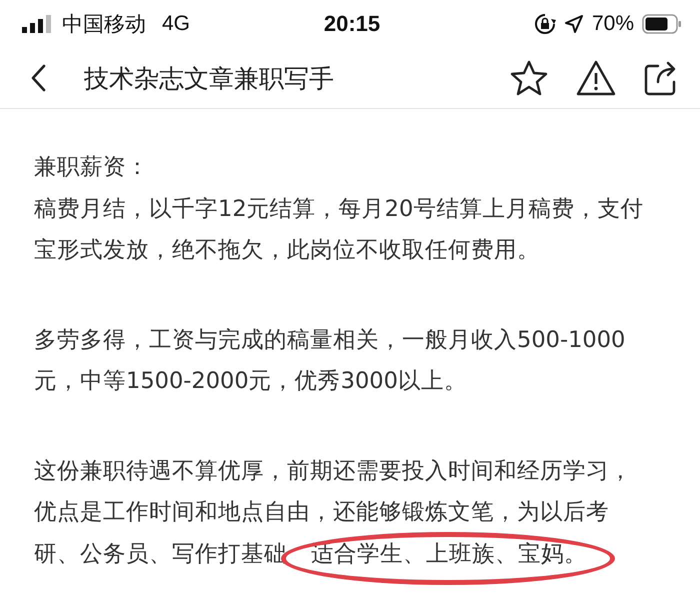 This screenshot has height=597, width=700. I want to click on share-icon, so click(661, 78).